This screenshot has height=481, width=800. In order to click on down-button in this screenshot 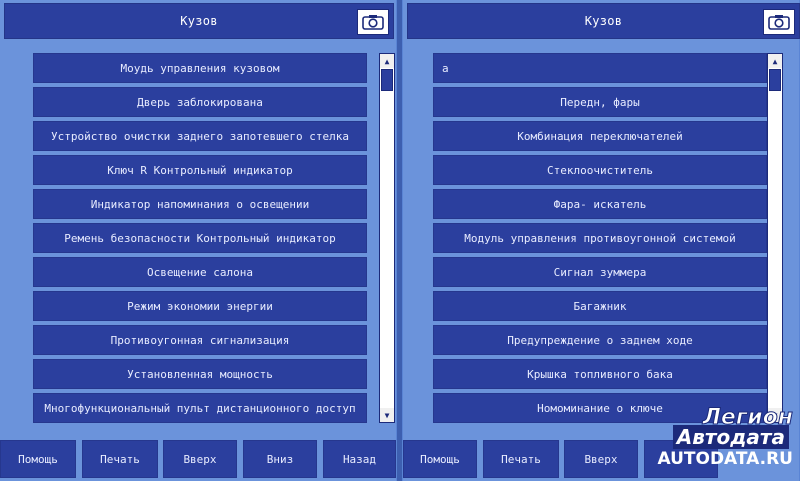, I will do `click(681, 459)`.